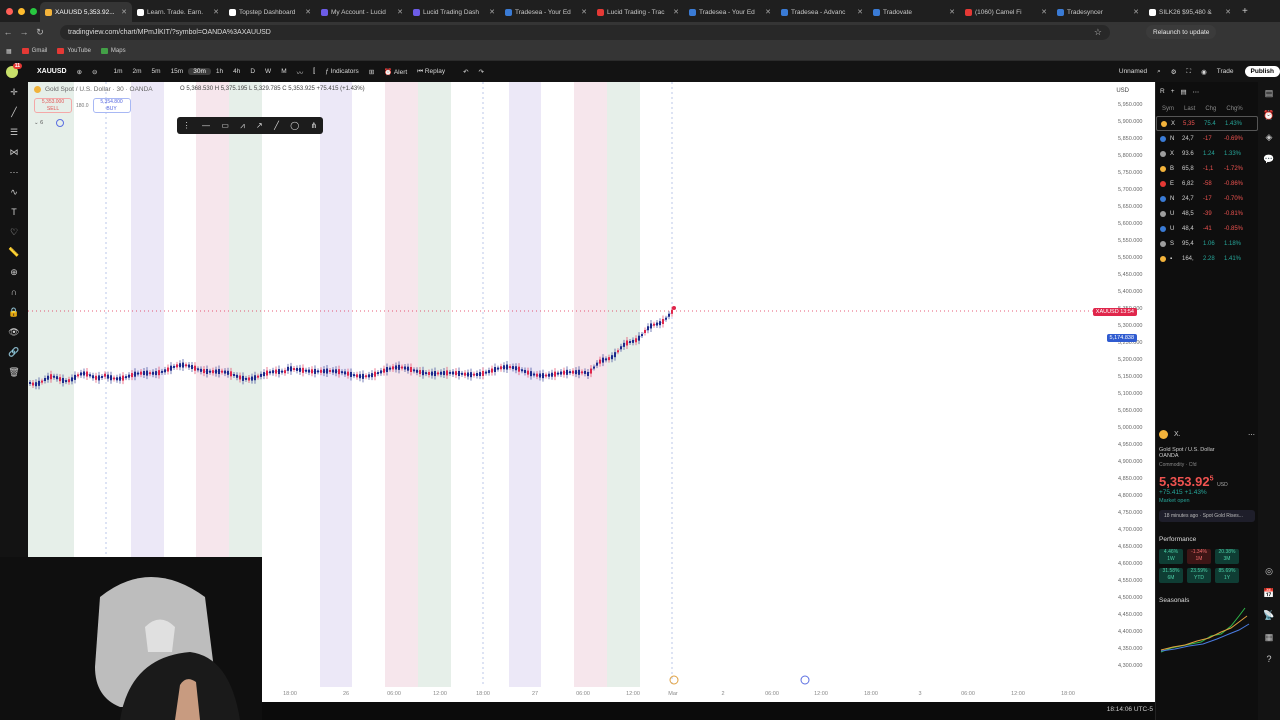  I want to click on compare-icon: ⊖, so click(94, 72).